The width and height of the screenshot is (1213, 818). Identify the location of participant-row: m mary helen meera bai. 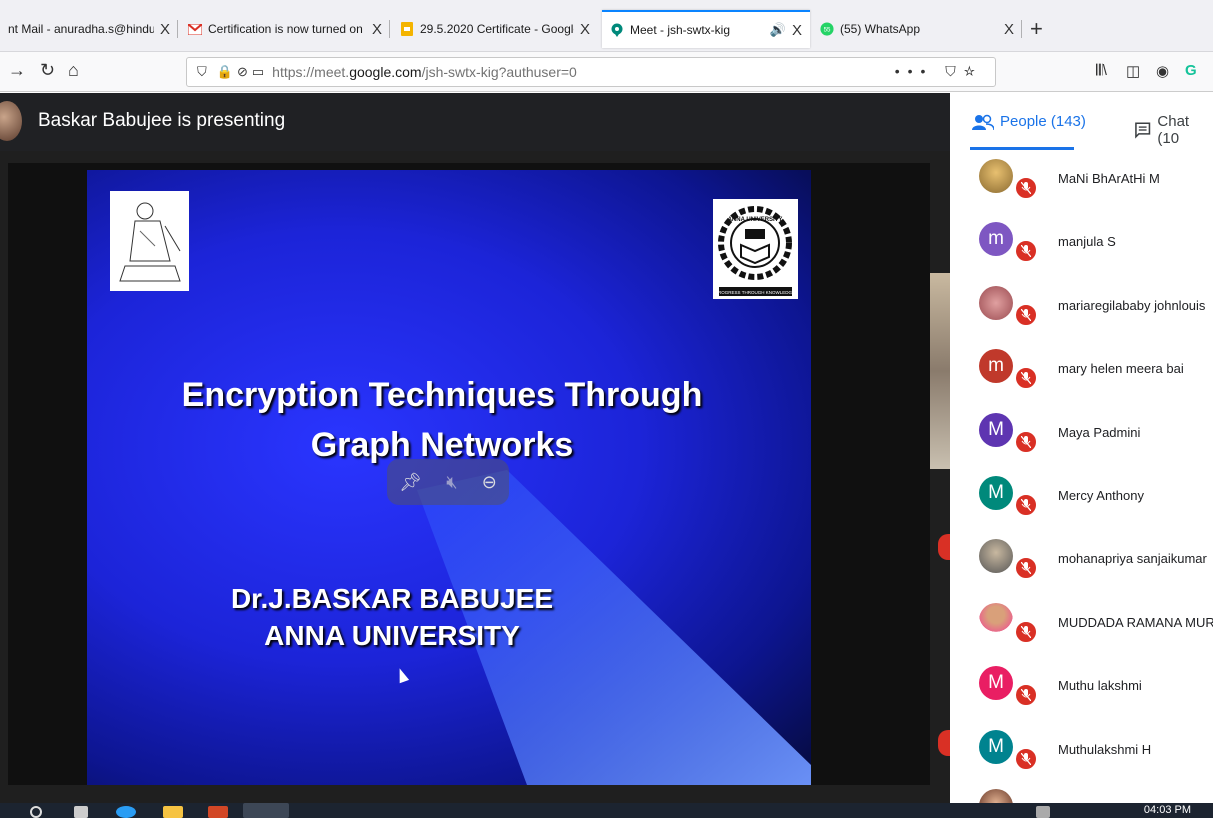
(1081, 372).